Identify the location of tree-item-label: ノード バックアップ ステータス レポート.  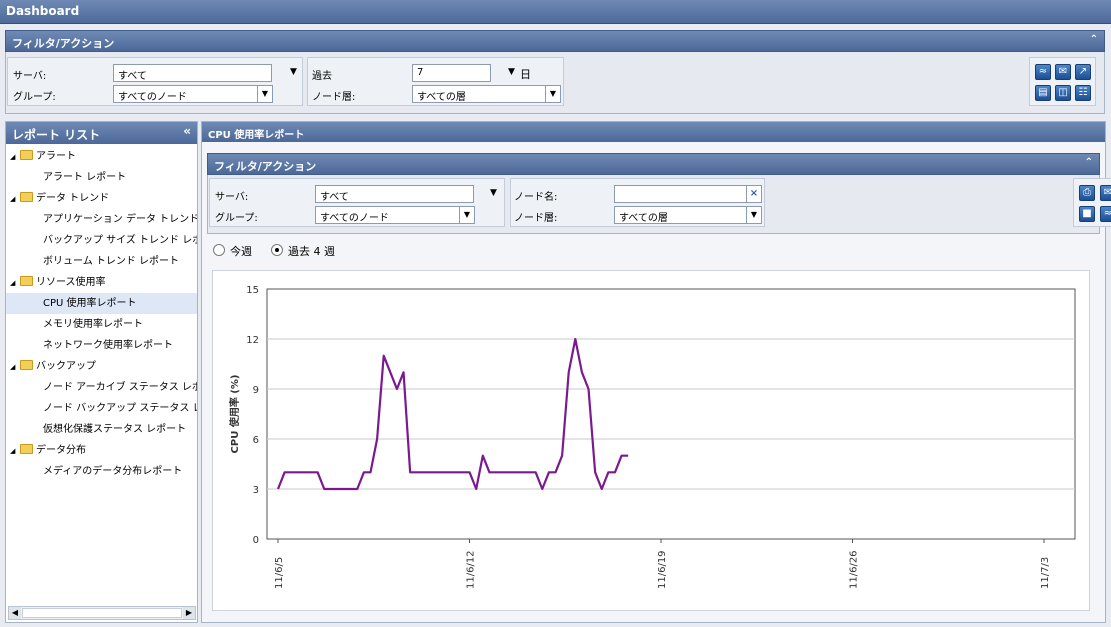
(120, 408).